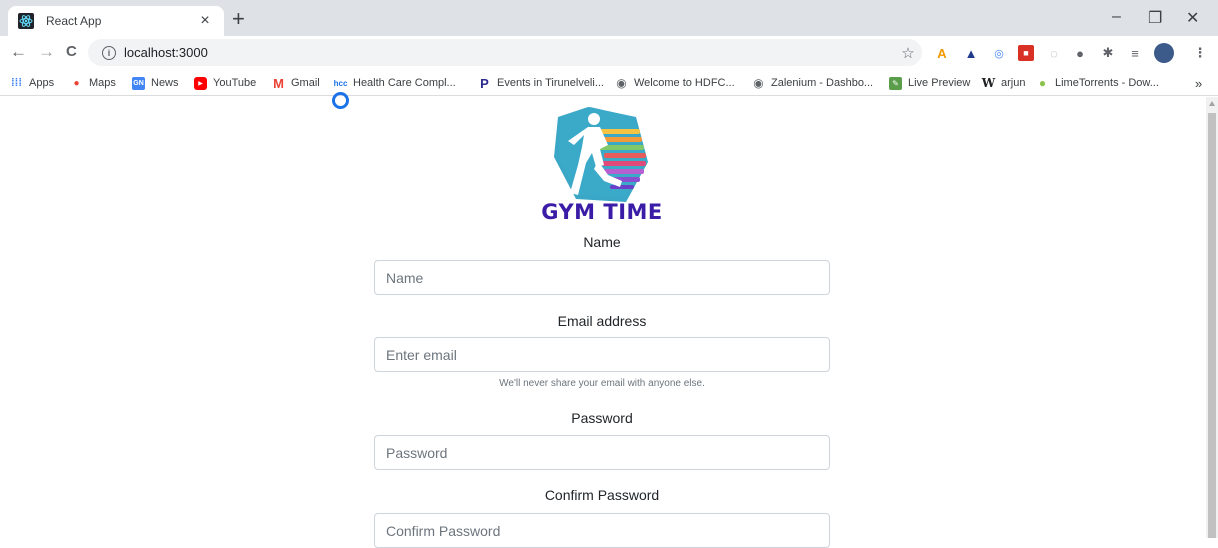 The height and width of the screenshot is (548, 1218). Describe the element at coordinates (76, 83) in the screenshot. I see `maps-icon: ●` at that location.